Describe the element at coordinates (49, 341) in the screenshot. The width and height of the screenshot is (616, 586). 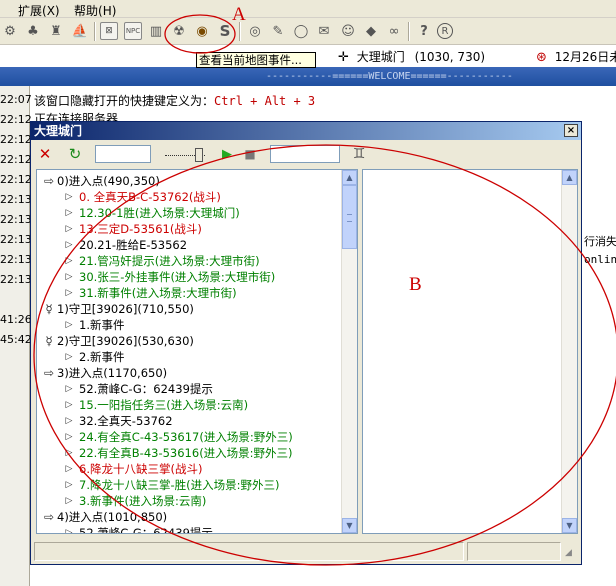
I see `guard-icon: ☿` at that location.